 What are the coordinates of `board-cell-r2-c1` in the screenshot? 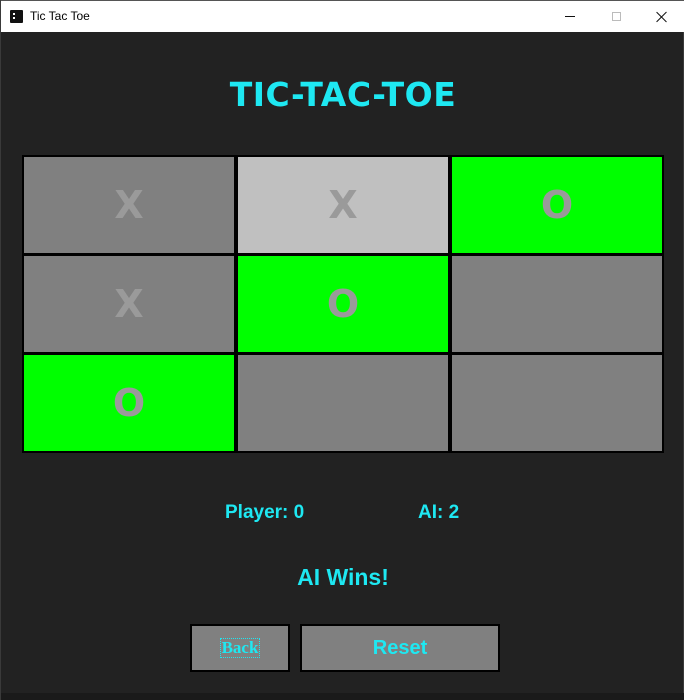 It's located at (343, 403).